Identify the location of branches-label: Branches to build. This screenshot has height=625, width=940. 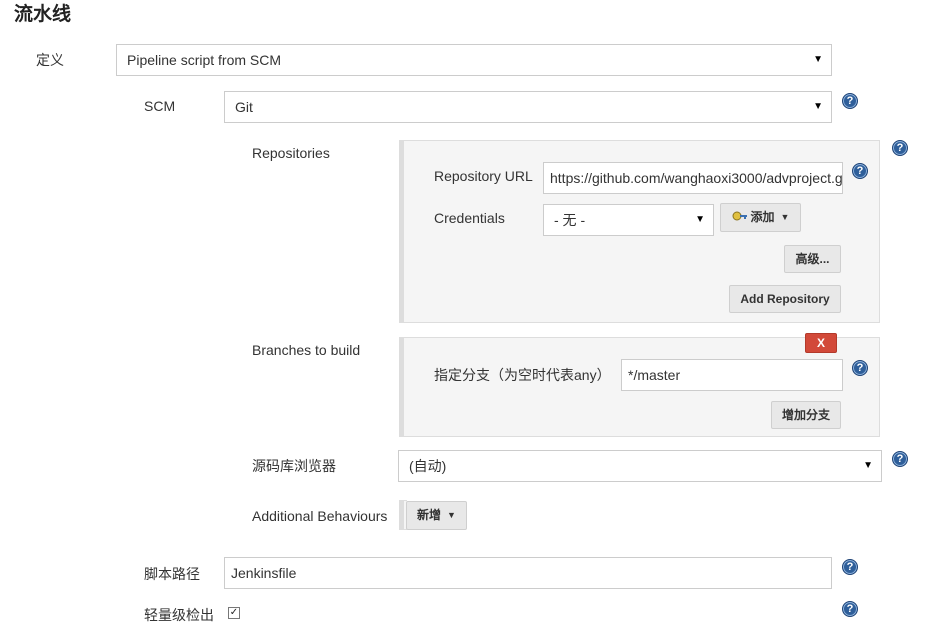
(306, 350).